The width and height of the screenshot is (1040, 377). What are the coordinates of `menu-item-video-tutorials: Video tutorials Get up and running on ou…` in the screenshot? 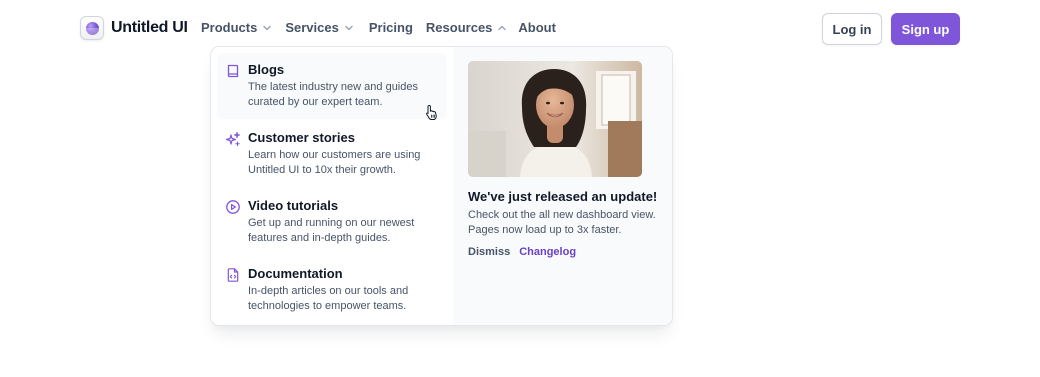 It's located at (332, 222).